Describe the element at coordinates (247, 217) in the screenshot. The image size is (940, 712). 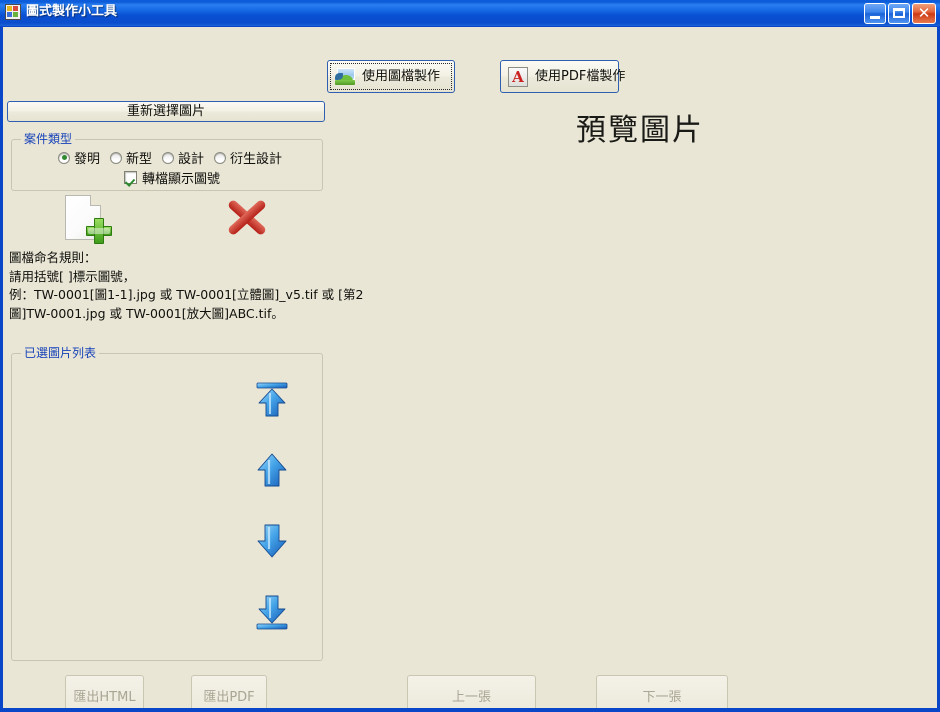
I see `delete-red-x-icon` at that location.